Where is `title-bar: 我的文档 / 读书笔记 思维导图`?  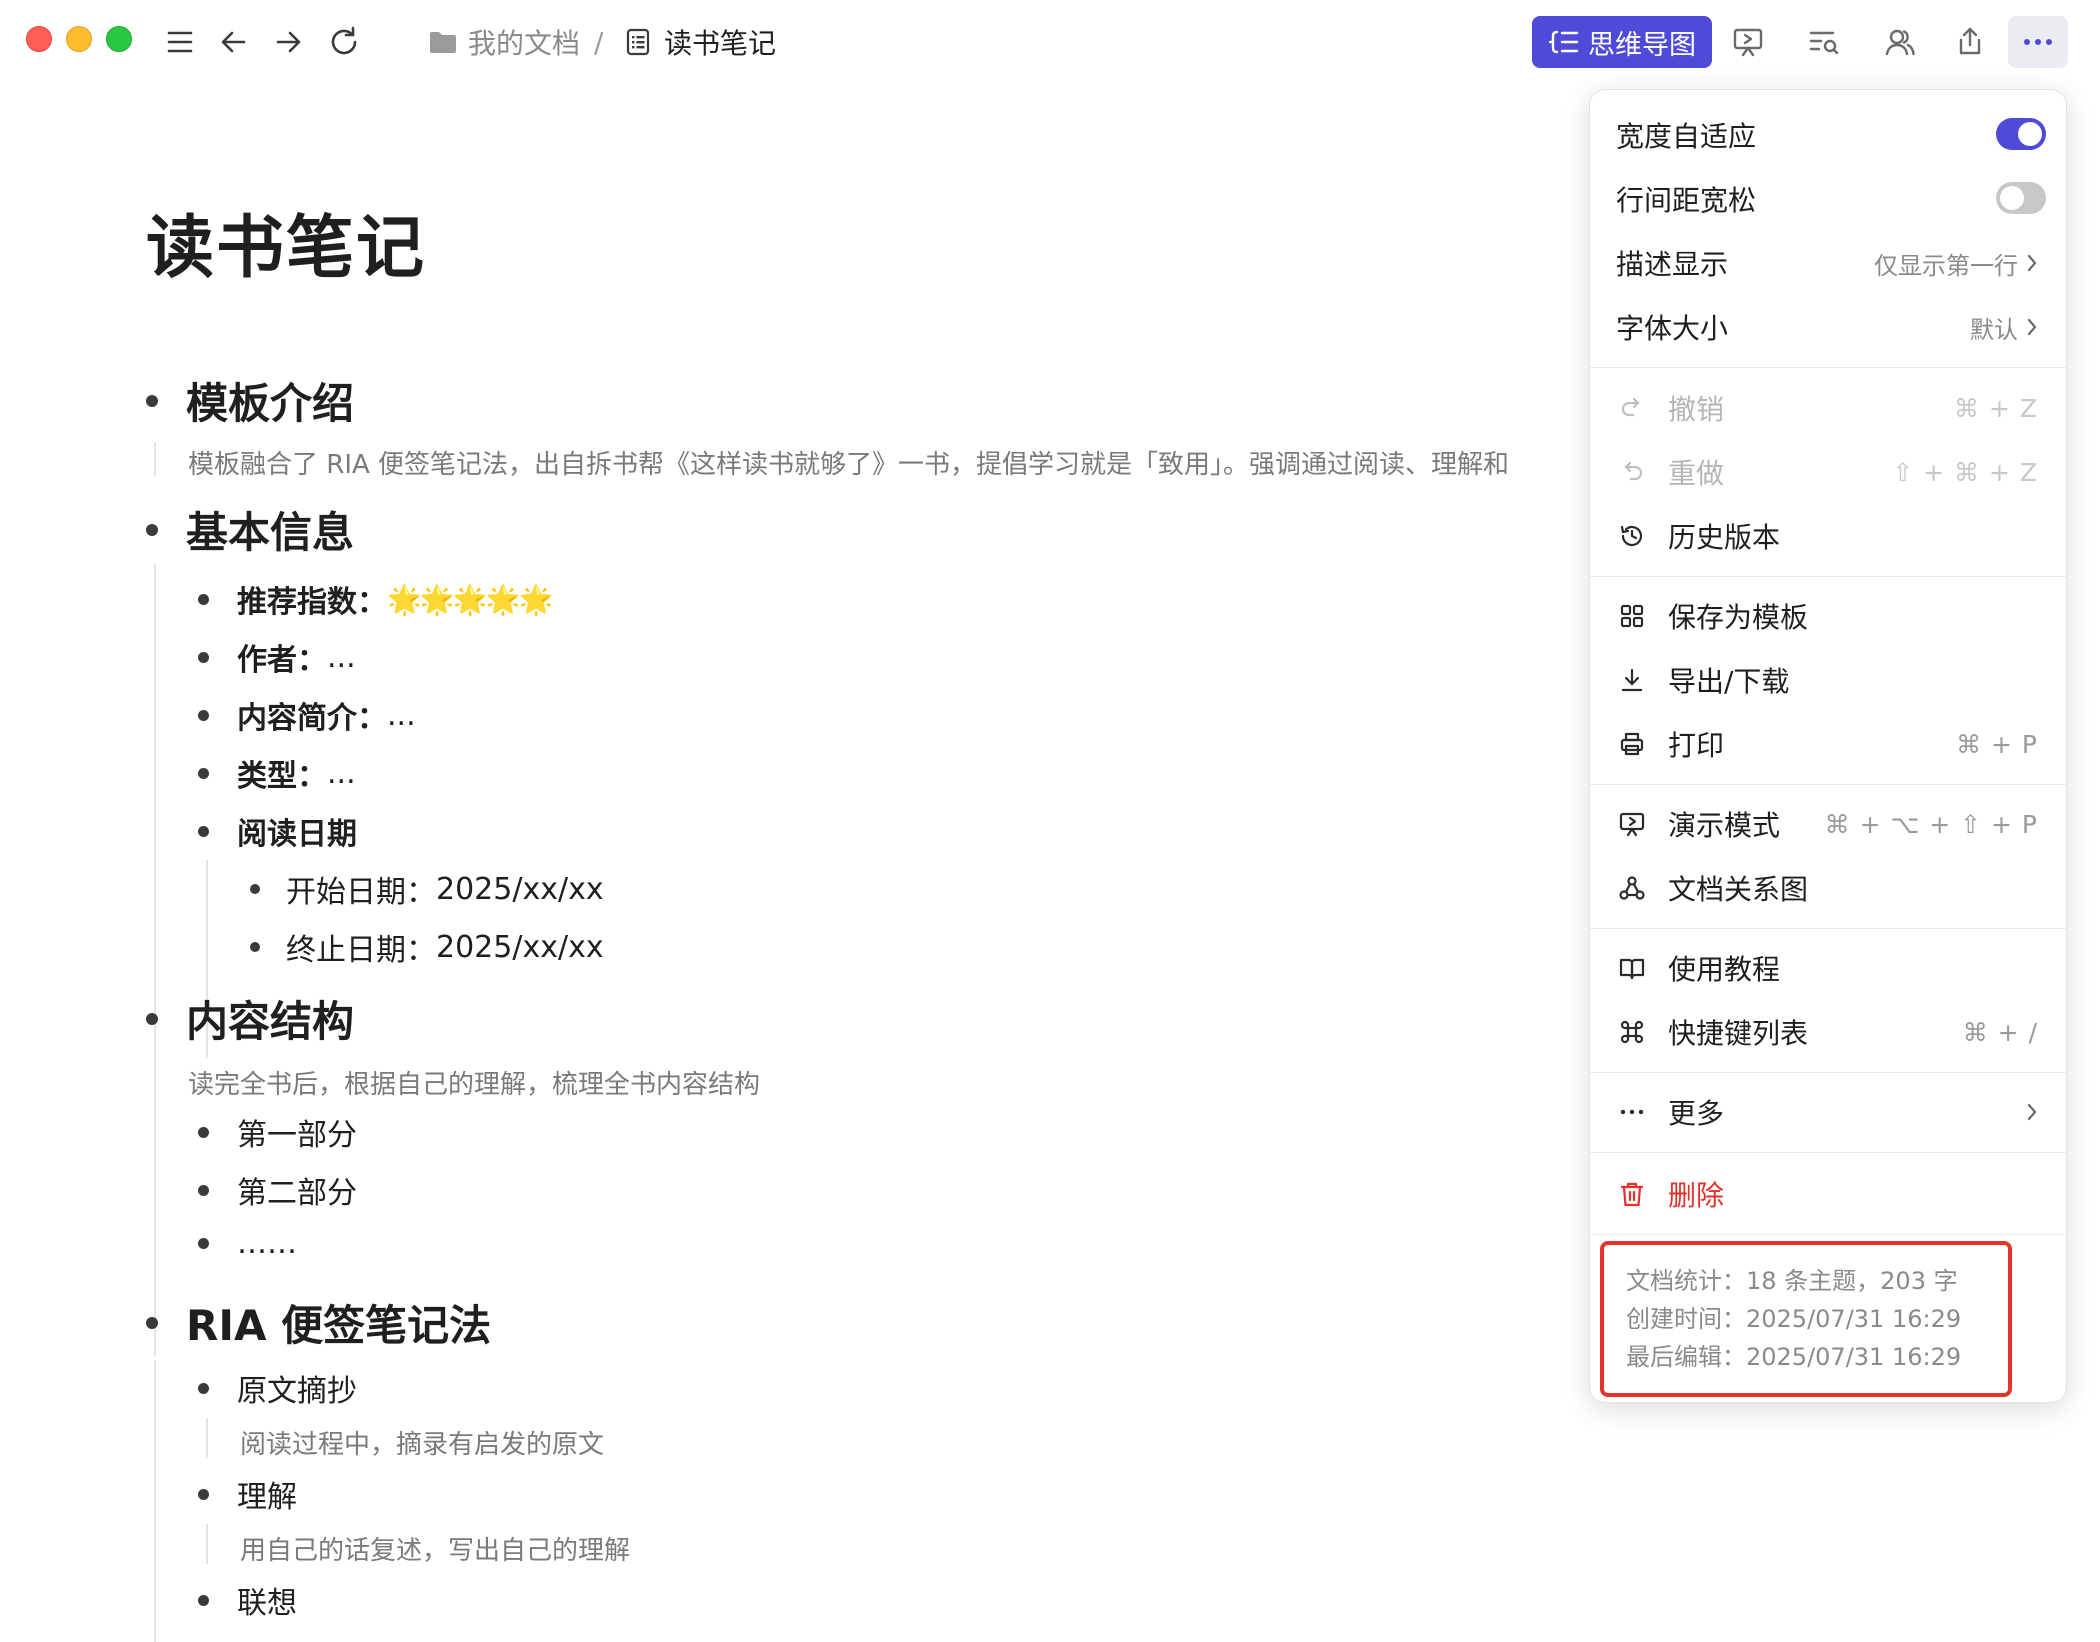
title-bar: 我的文档 / 读书笔记 思维导图 is located at coordinates (1050, 42).